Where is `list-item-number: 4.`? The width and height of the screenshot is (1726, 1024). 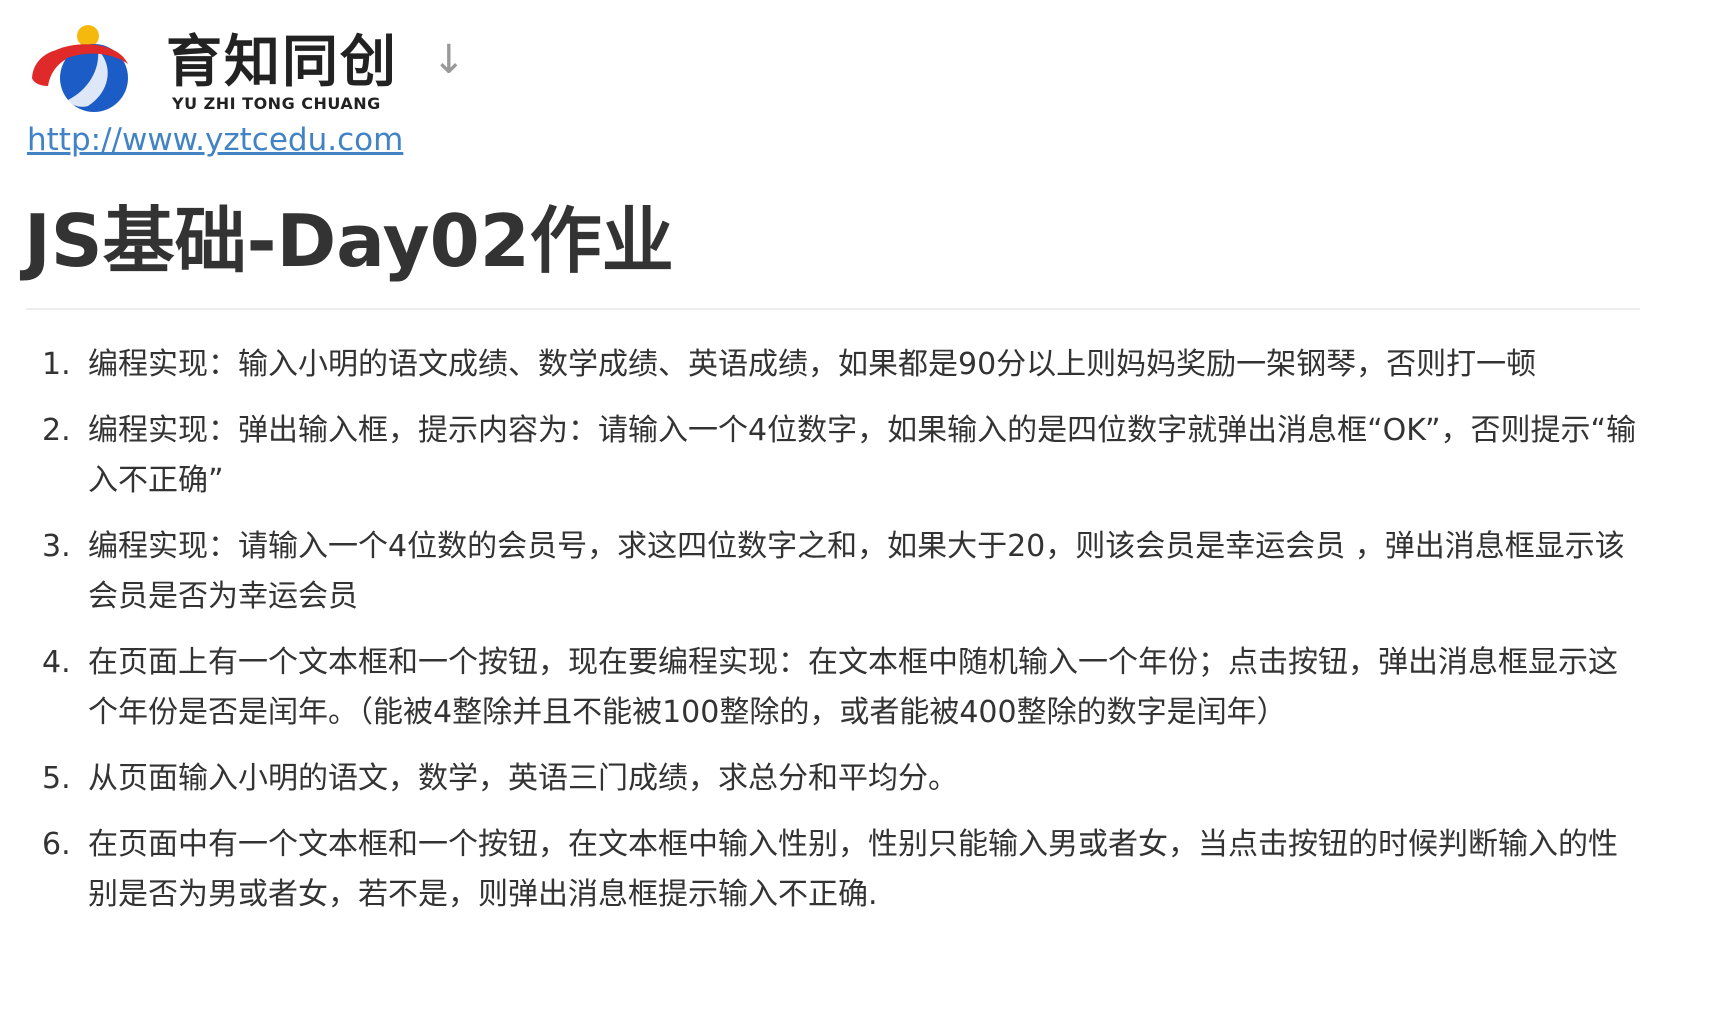 list-item-number: 4. is located at coordinates (56, 662).